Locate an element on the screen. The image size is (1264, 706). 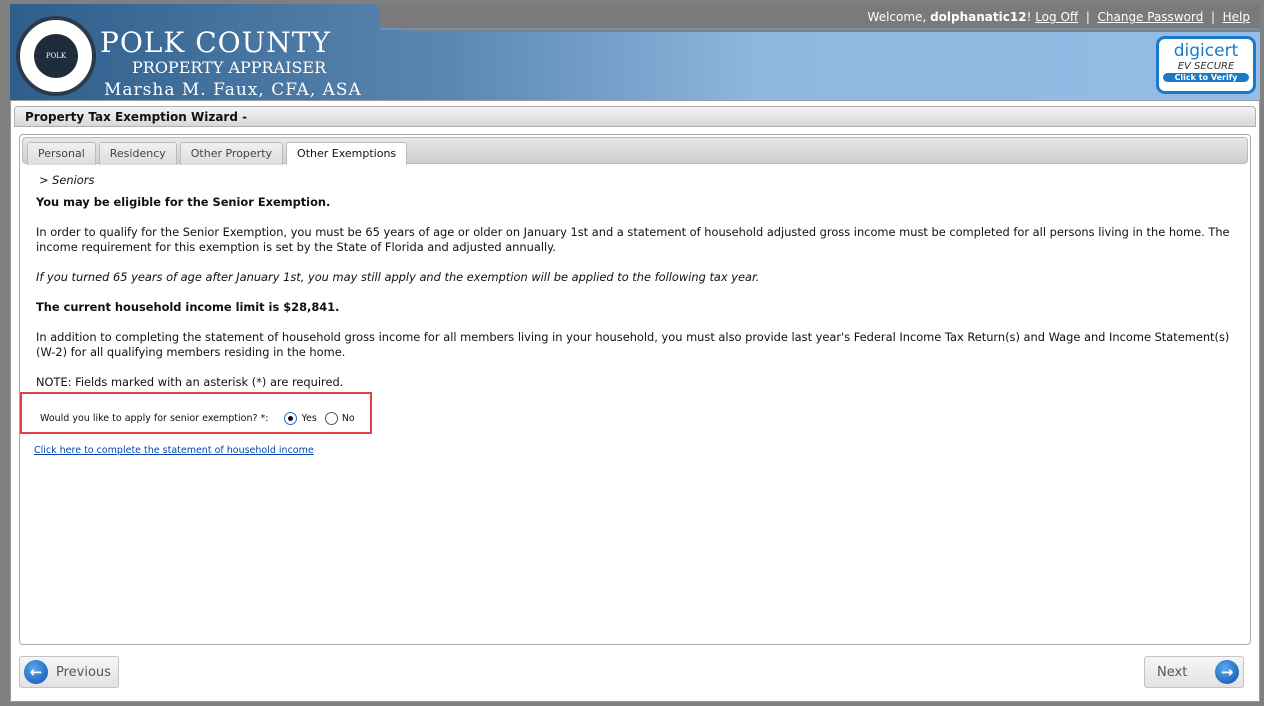
county-seal-logo: POLK is located at coordinates (56, 56).